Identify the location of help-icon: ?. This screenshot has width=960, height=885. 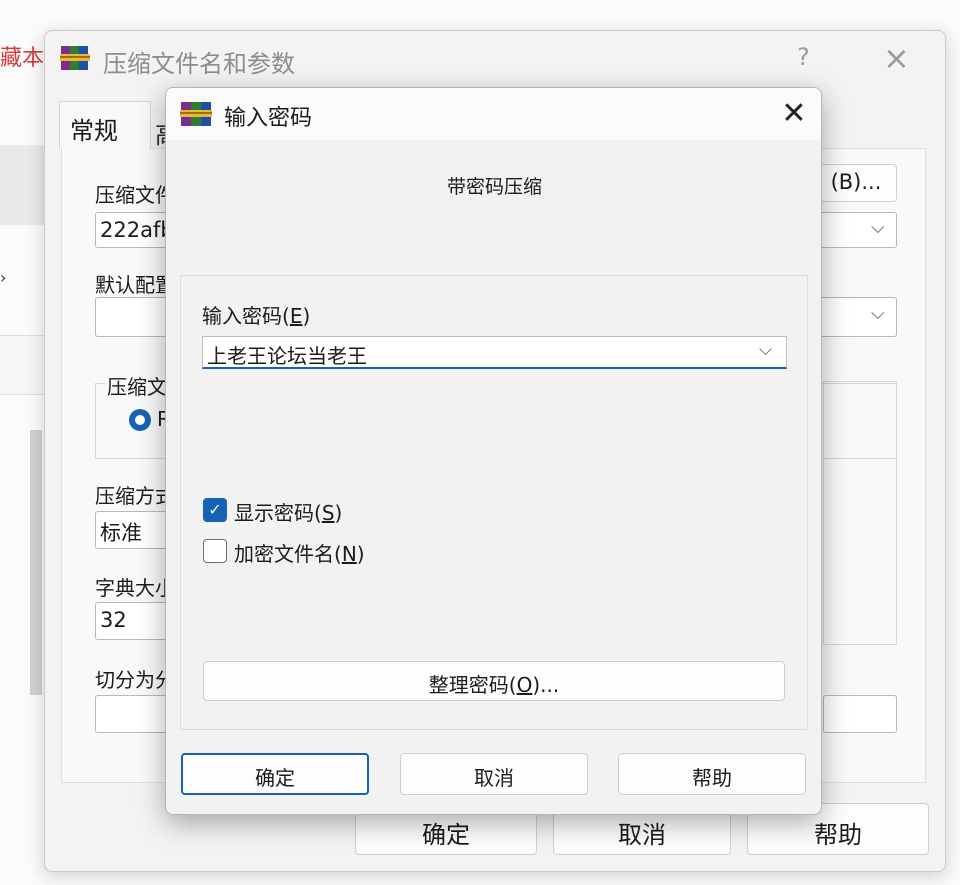
(803, 57).